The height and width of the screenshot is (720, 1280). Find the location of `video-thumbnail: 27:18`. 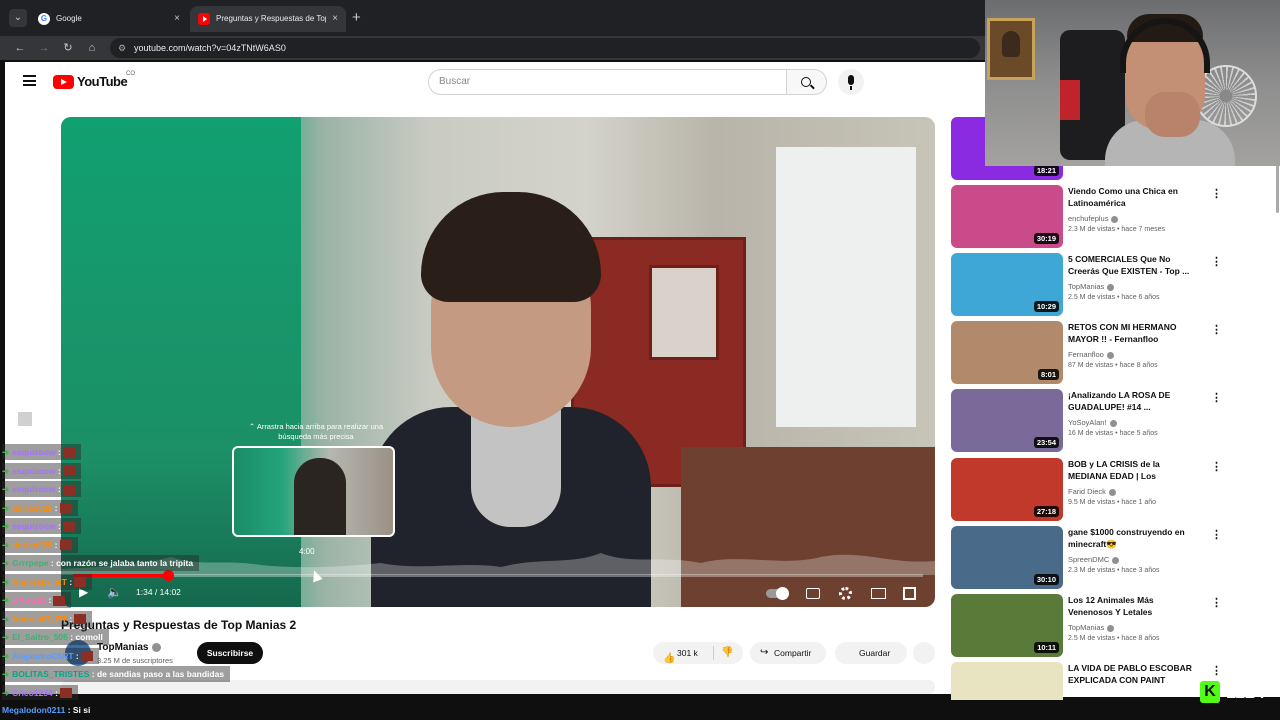

video-thumbnail: 27:18 is located at coordinates (1007, 489).